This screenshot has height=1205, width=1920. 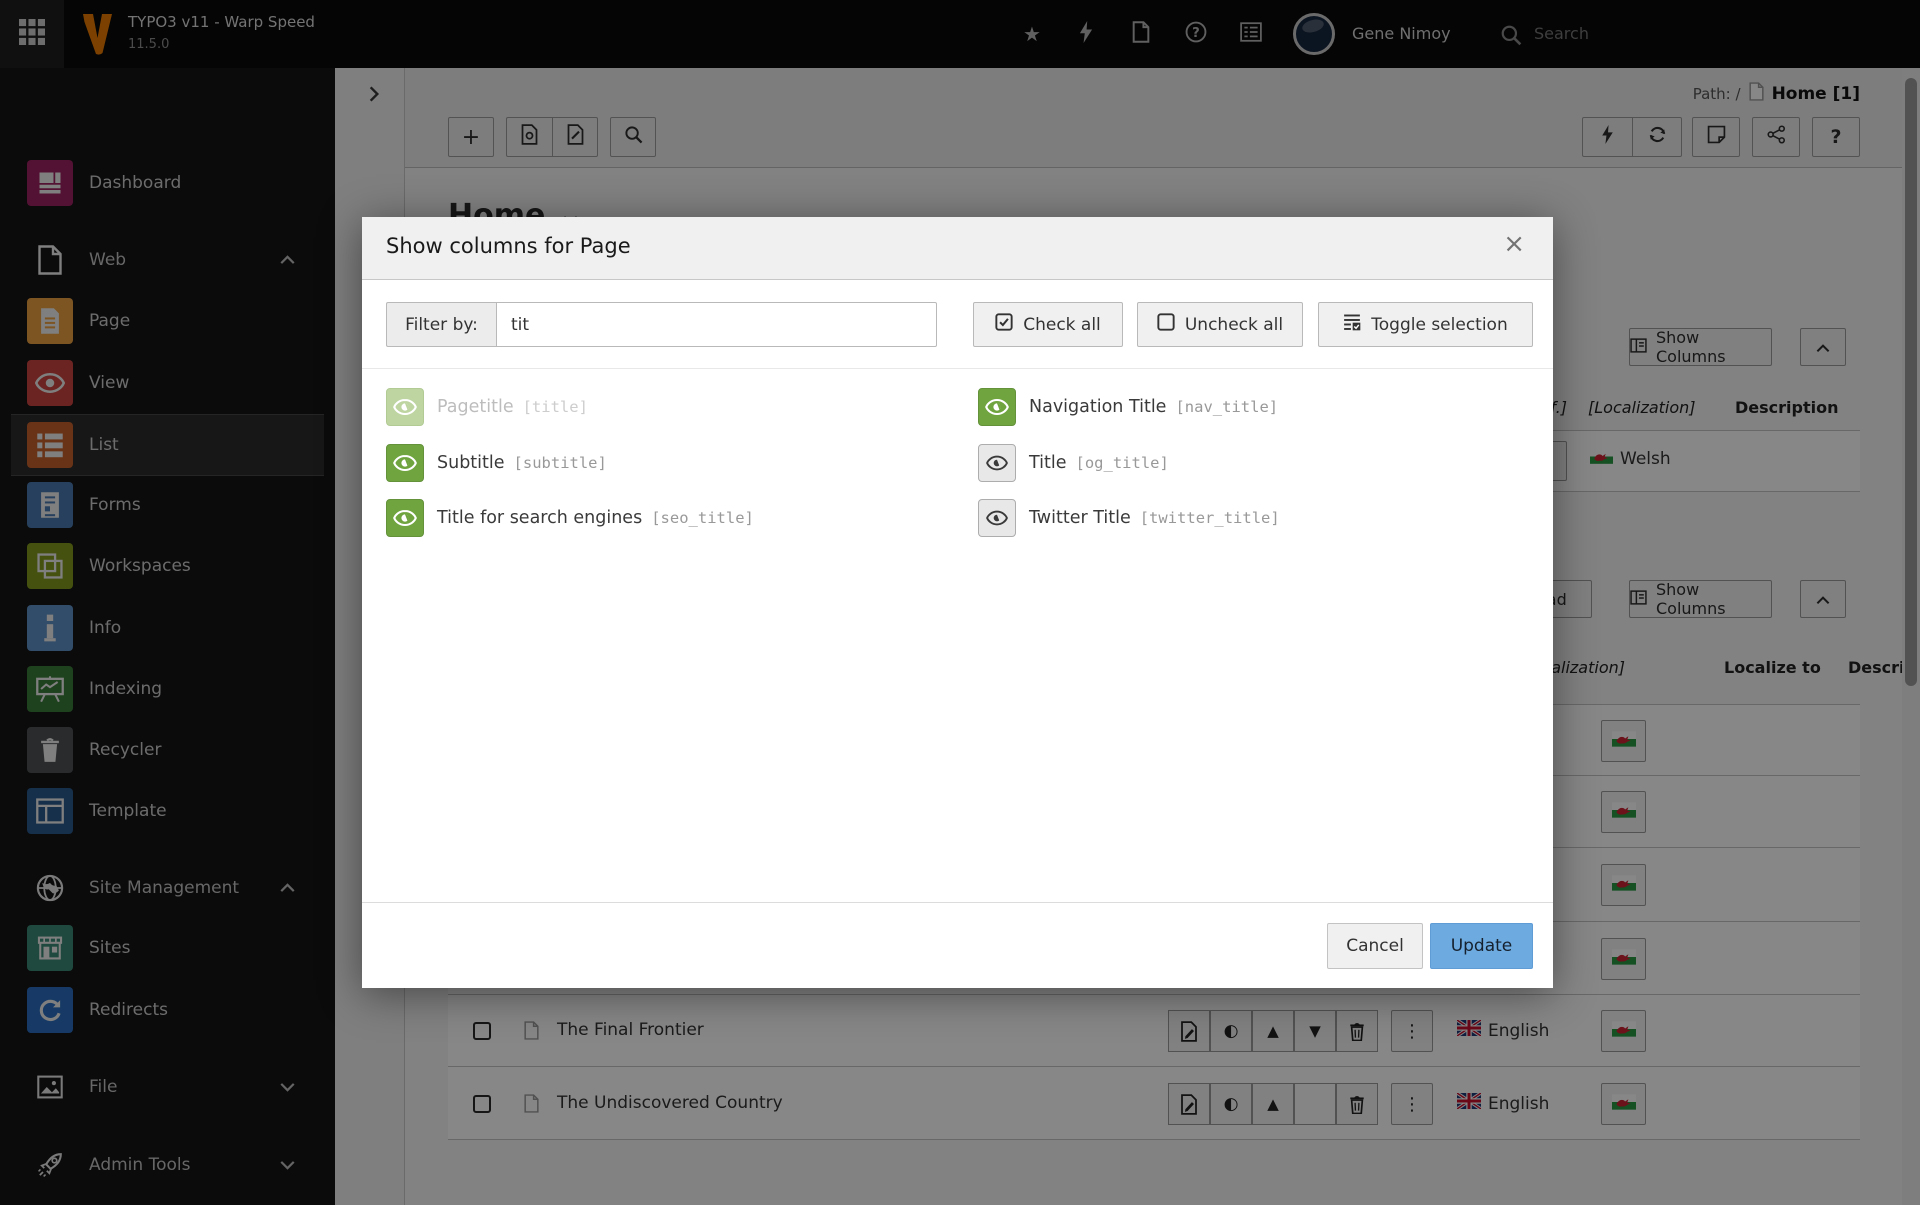 I want to click on column-field-name: [nav_title], so click(x=1227, y=407).